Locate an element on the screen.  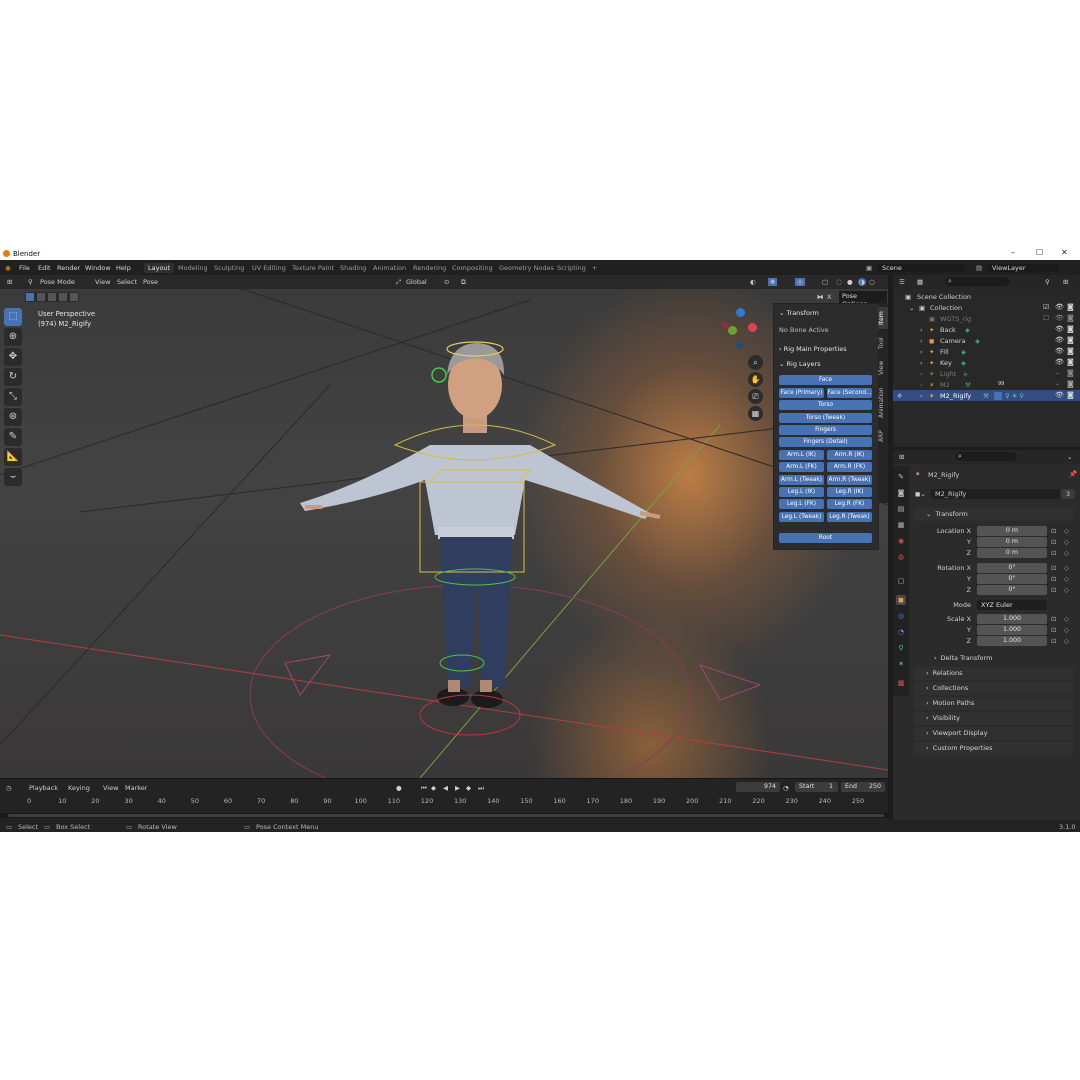
gizmo-x-axis is located at coordinates (752, 327).